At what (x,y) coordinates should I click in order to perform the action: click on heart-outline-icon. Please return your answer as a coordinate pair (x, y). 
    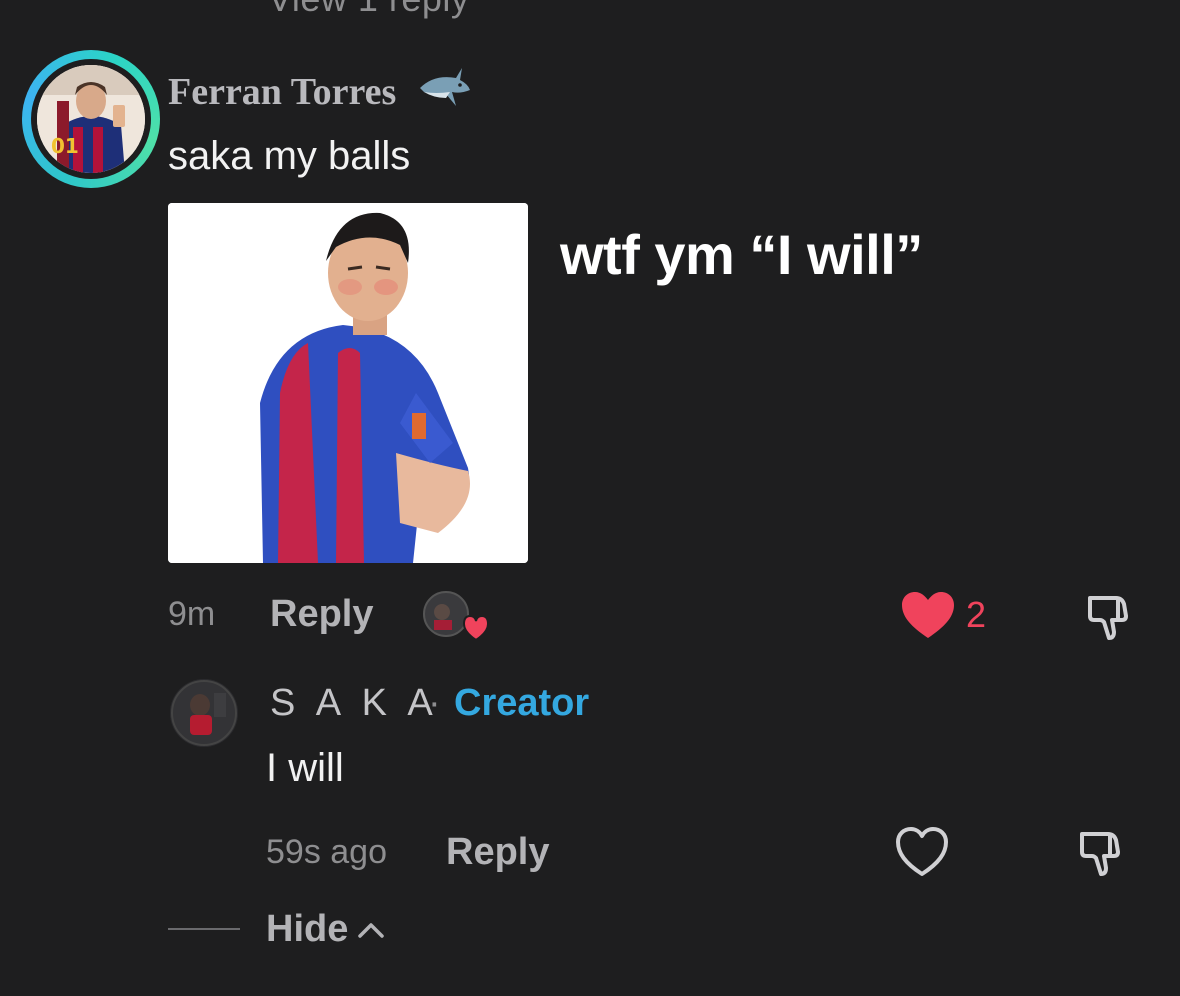
    Looking at the image, I should click on (922, 852).